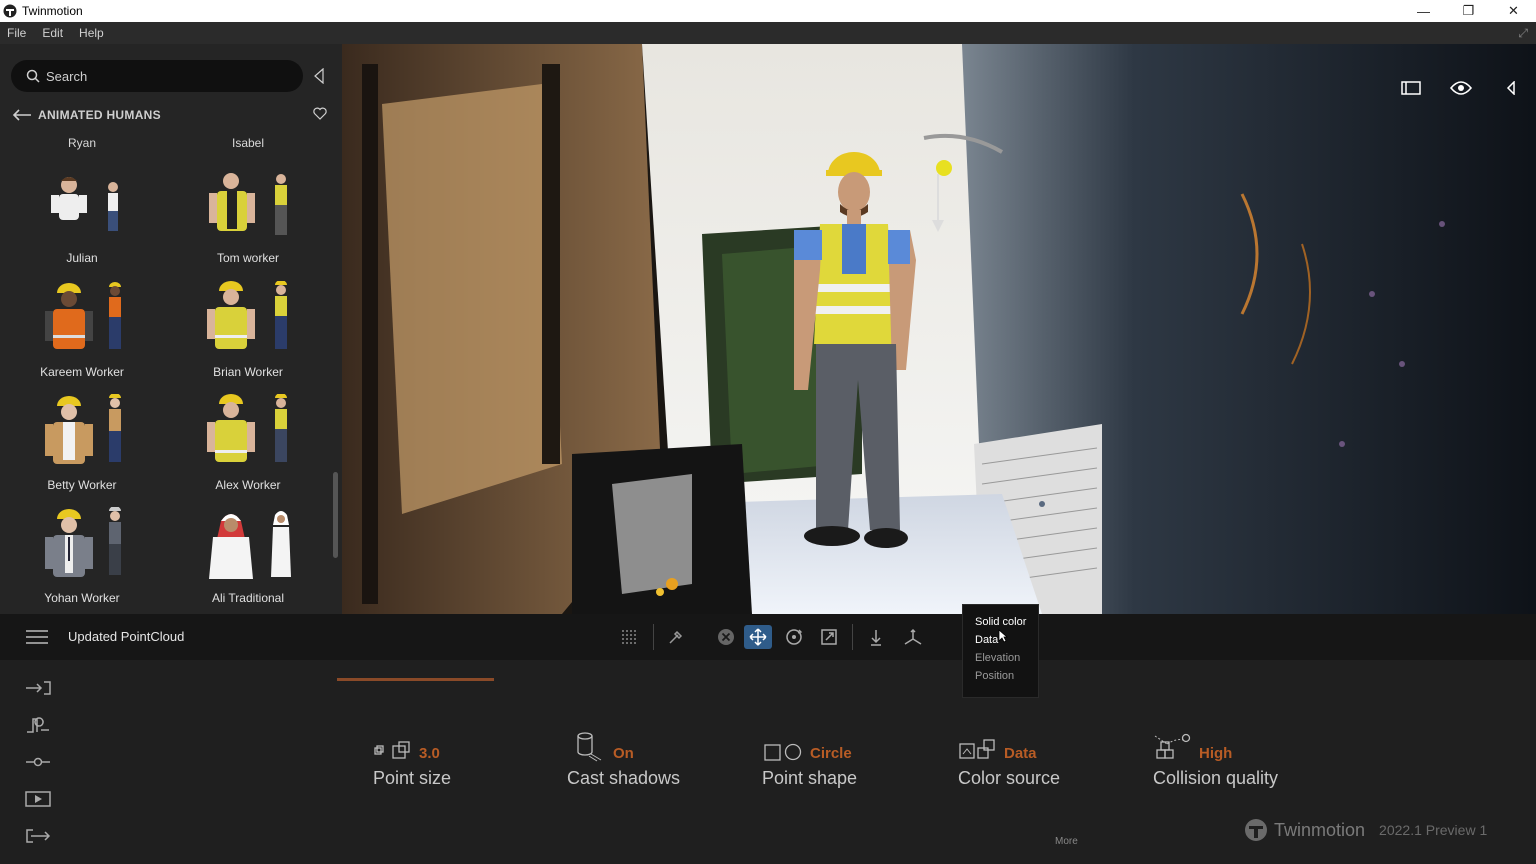 Image resolution: width=1536 pixels, height=864 pixels. I want to click on drop-icon, so click(876, 638).